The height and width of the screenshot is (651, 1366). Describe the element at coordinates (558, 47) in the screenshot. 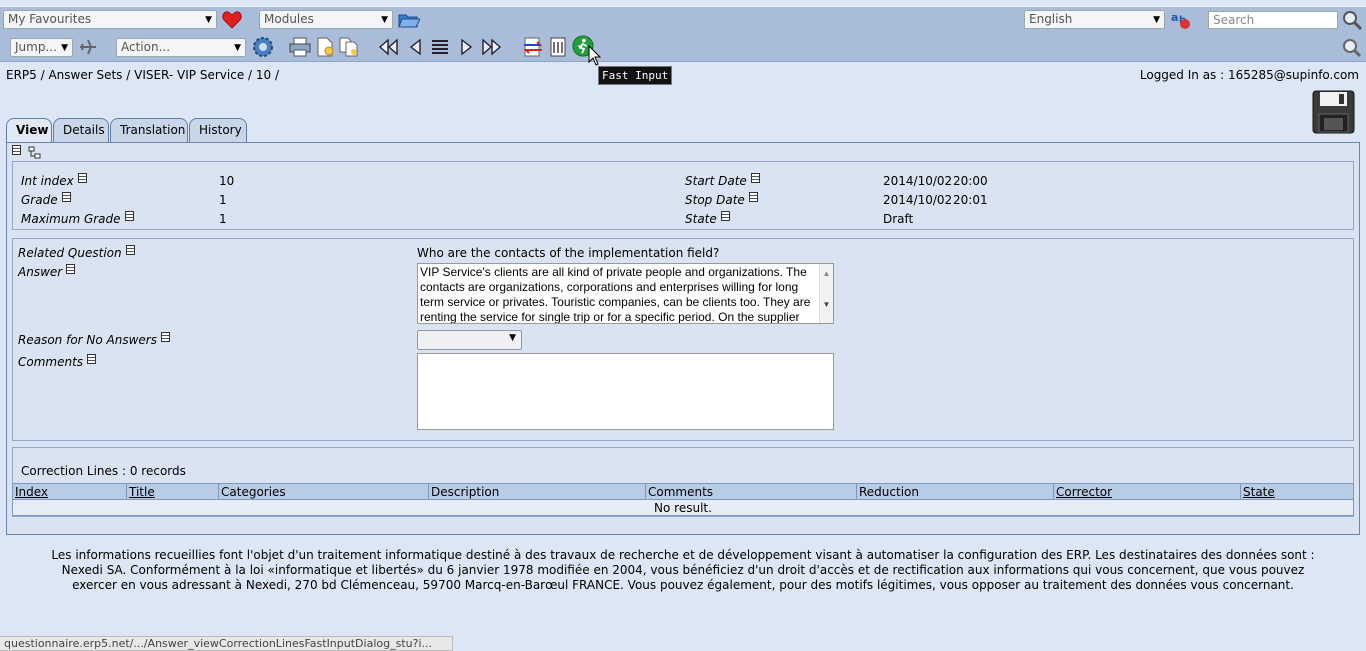

I see `report-icon` at that location.